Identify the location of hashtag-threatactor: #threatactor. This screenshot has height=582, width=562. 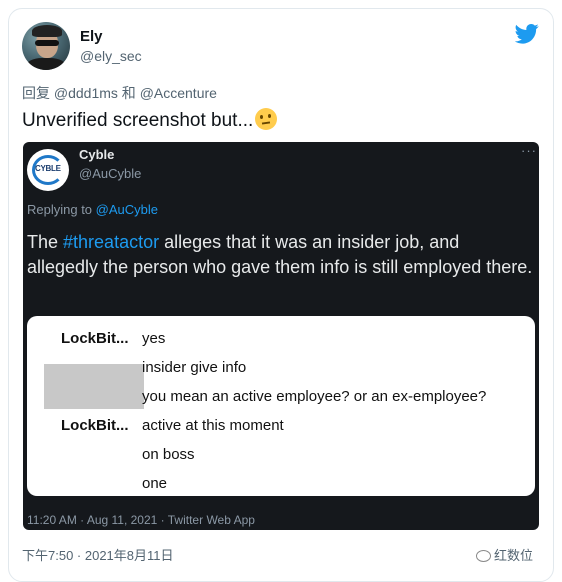
(111, 242).